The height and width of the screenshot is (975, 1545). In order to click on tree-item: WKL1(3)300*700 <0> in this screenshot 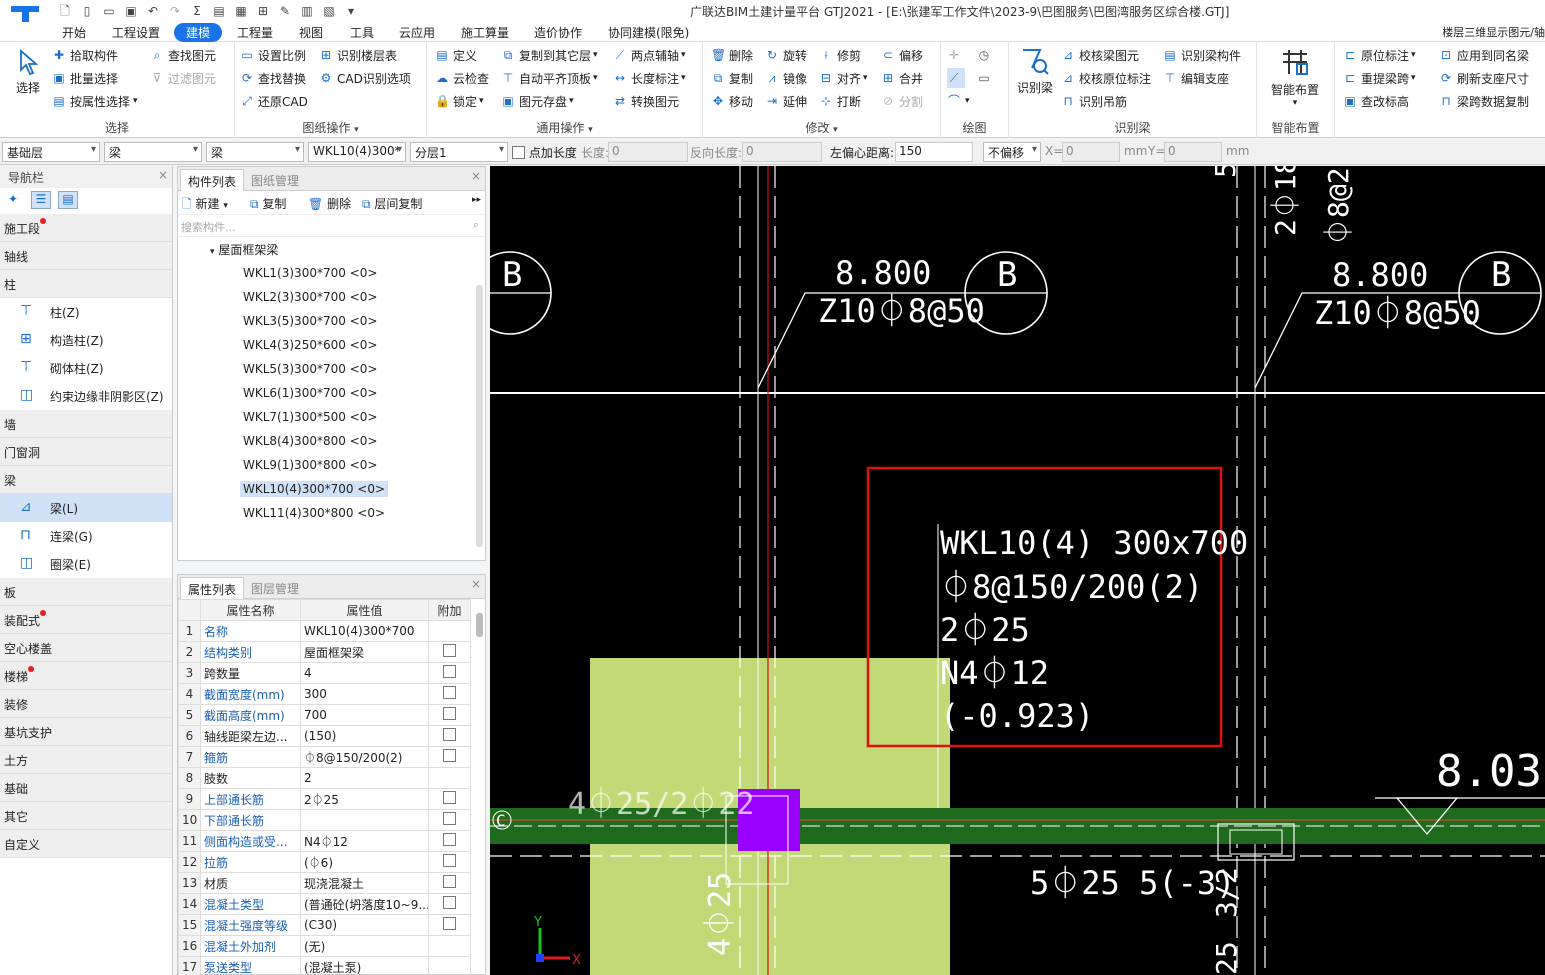, I will do `click(310, 273)`.